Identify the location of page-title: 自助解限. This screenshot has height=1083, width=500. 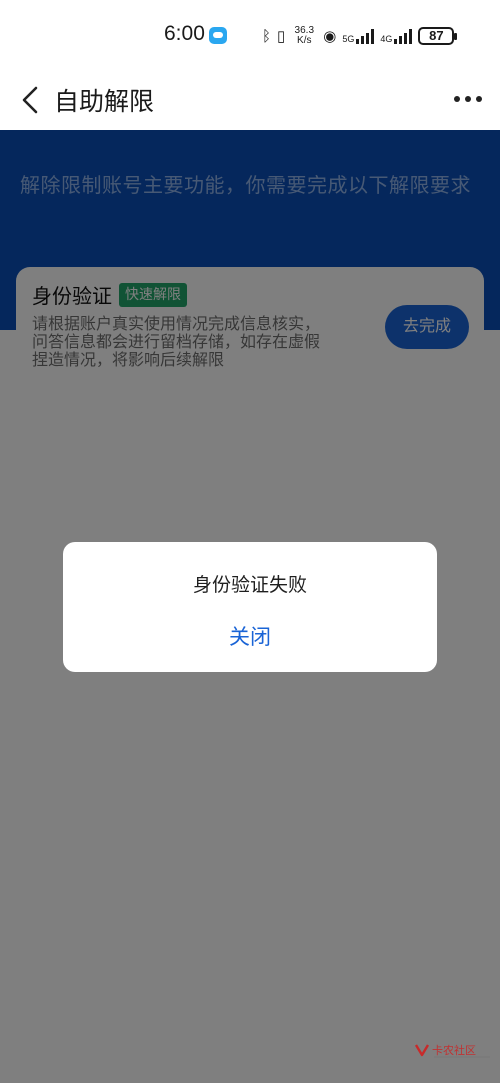
(104, 101).